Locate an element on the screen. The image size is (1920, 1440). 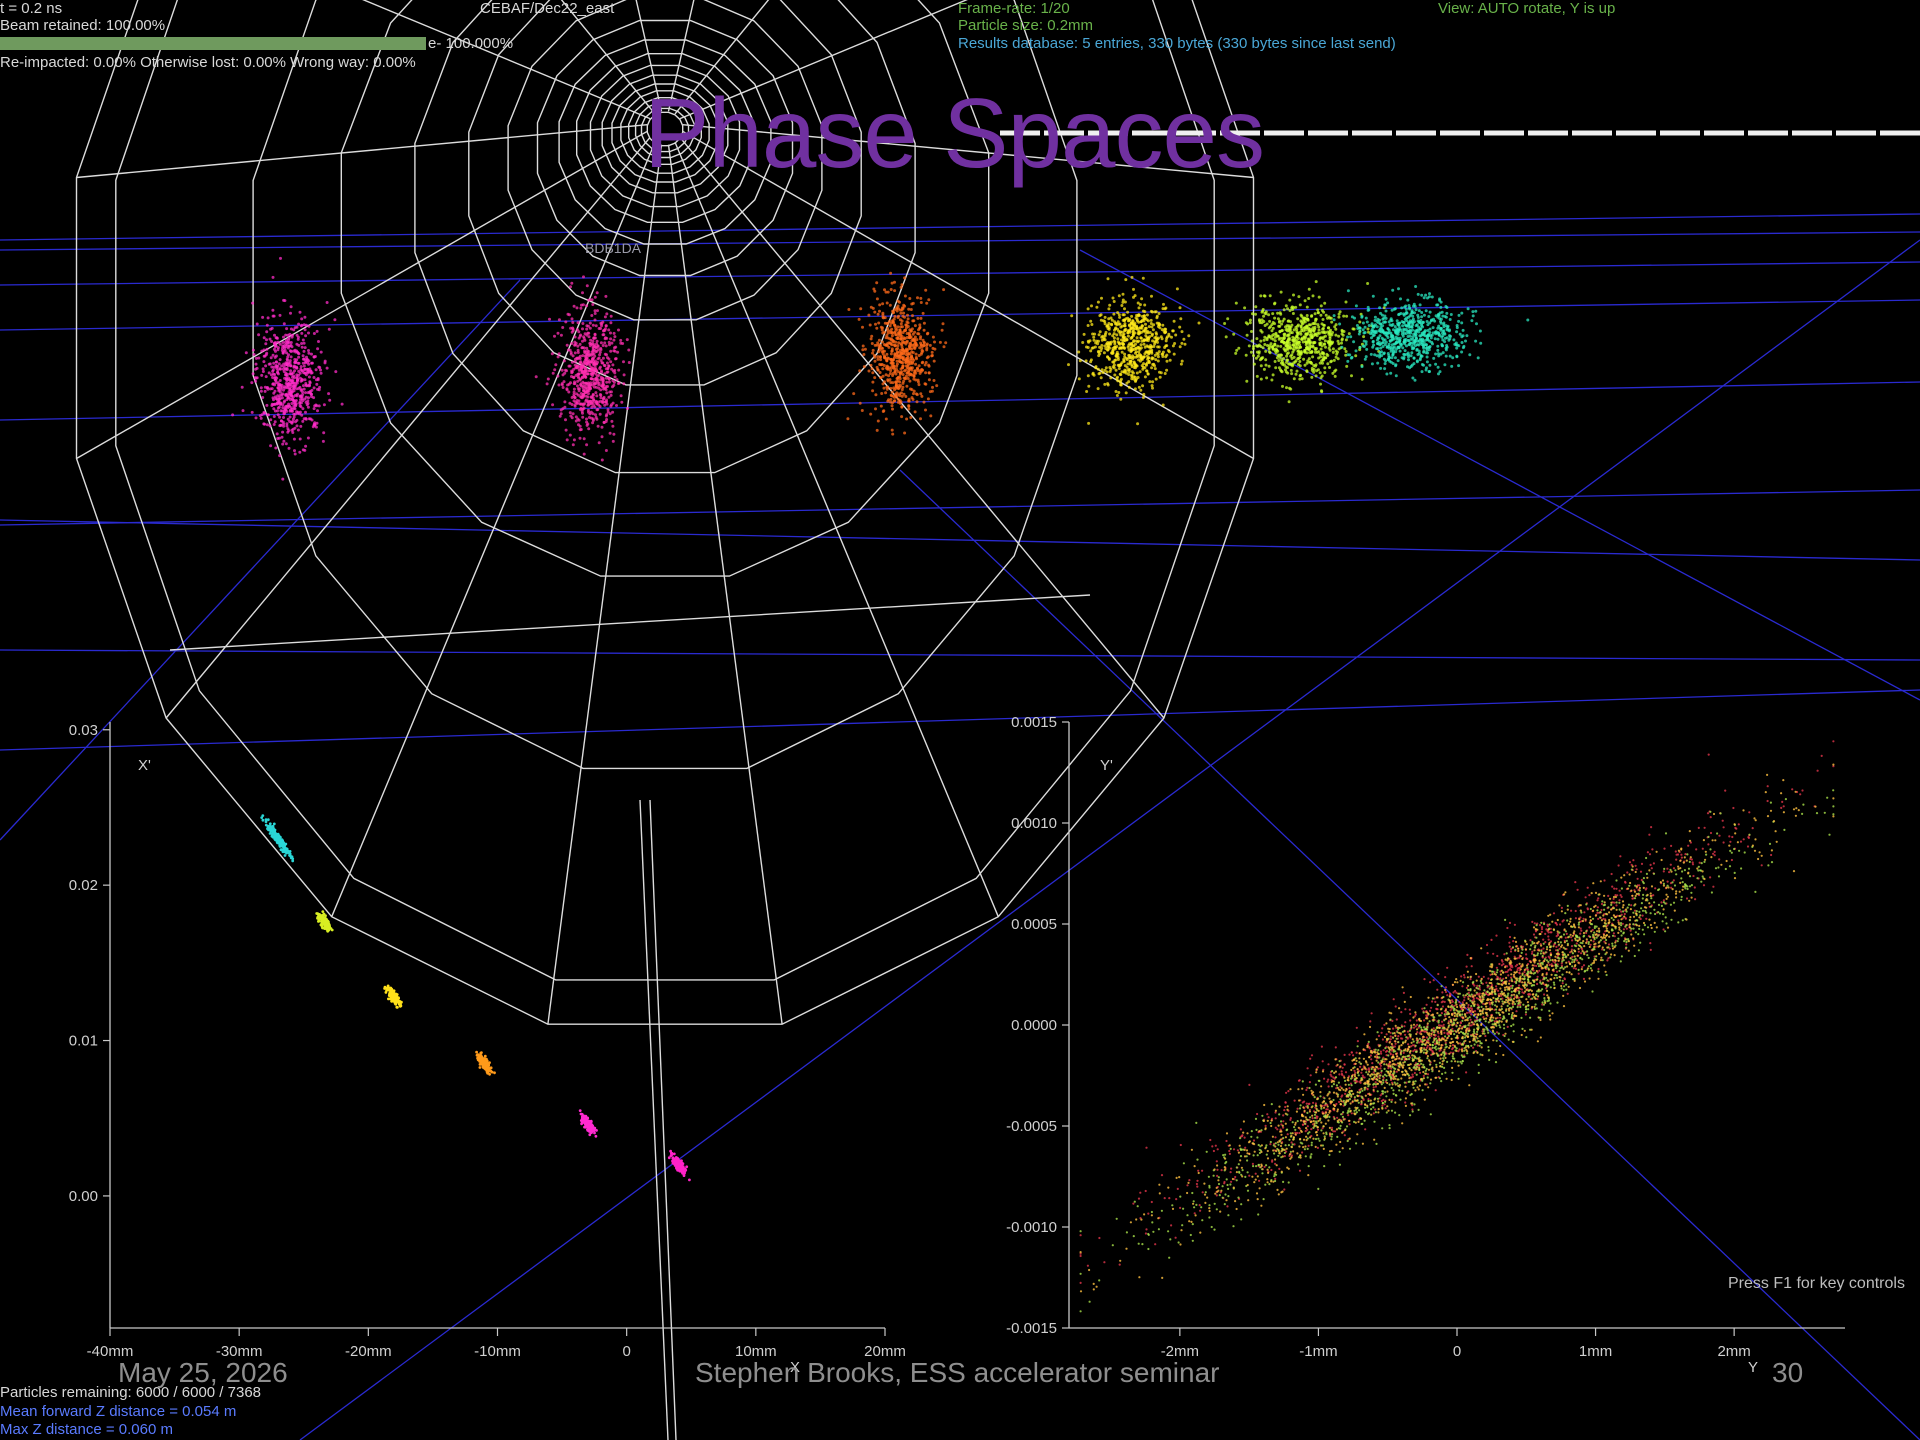
y-plot-y-axis-label: Y' is located at coordinates (1106, 765).